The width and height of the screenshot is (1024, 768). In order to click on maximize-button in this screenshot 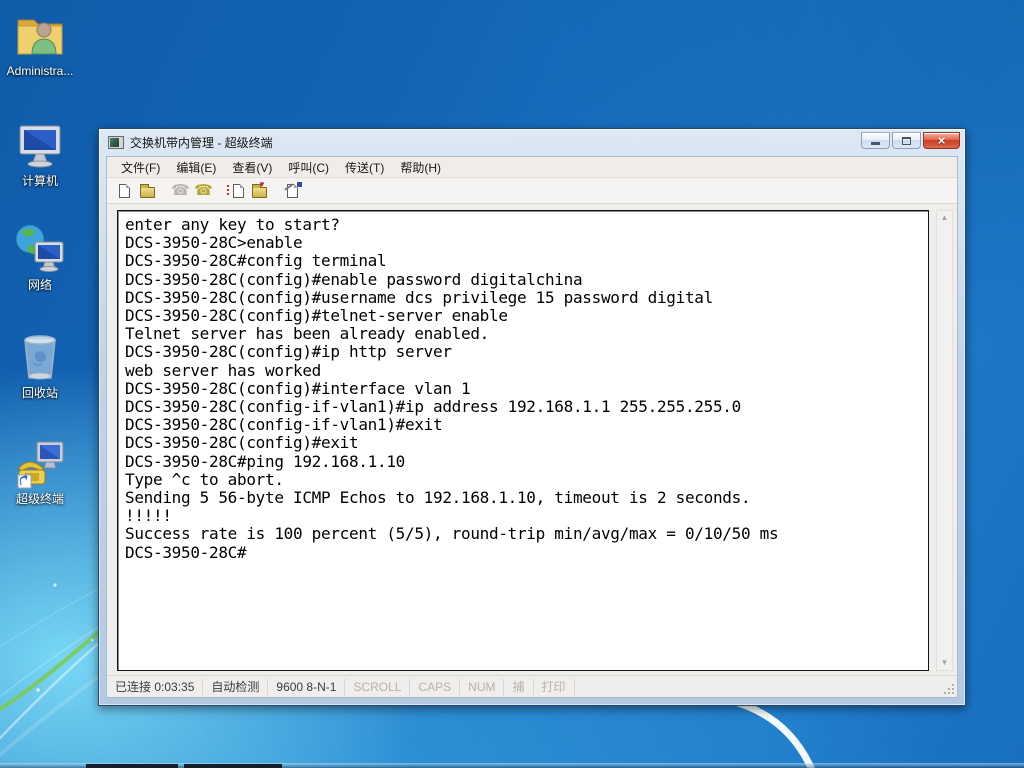, I will do `click(906, 140)`.